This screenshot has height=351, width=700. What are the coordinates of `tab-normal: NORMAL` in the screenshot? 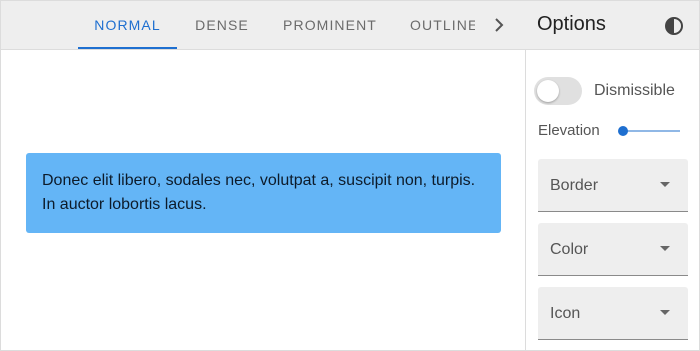 It's located at (127, 25).